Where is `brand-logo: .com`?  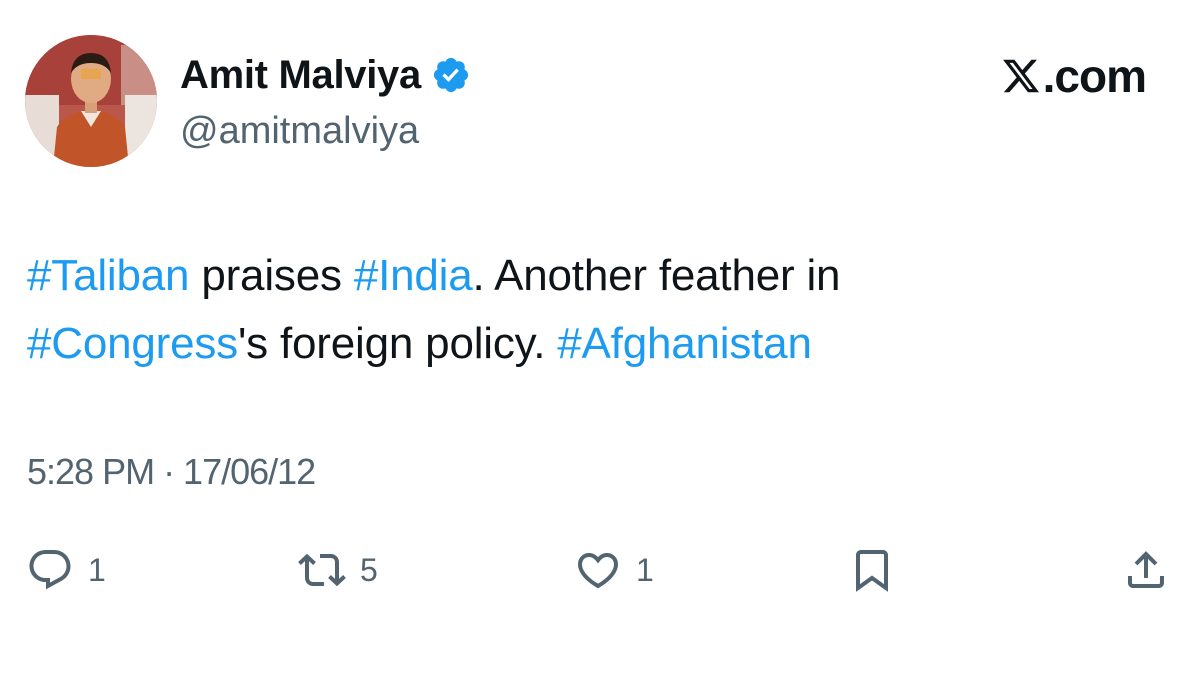 brand-logo: .com is located at coordinates (1074, 76).